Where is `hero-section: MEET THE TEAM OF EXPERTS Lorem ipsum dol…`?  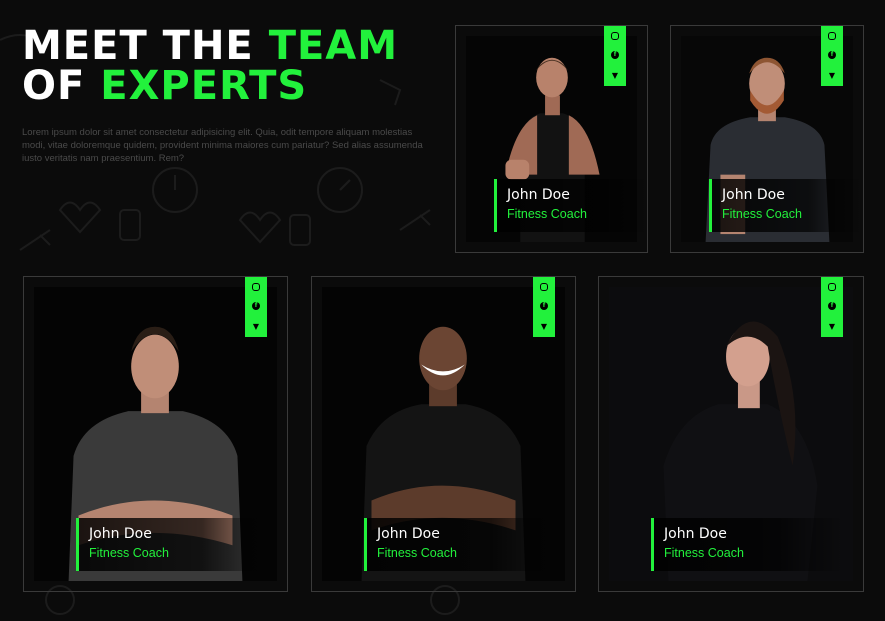
hero-section: MEET THE TEAM OF EXPERTS Lorem ipsum dol… is located at coordinates (227, 95).